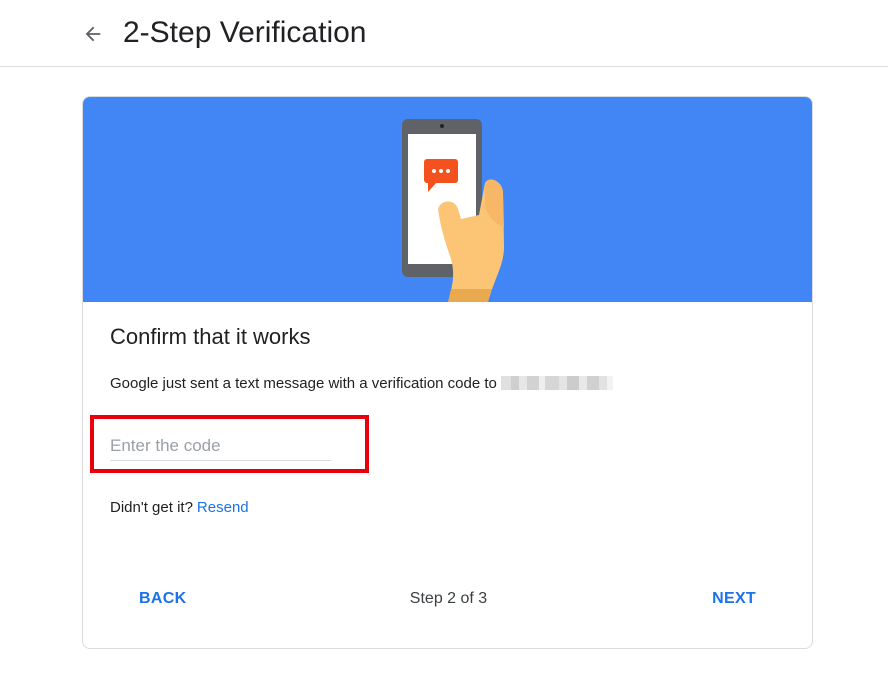 This screenshot has width=888, height=700. What do you see at coordinates (444, 33) in the screenshot?
I see `page-header: 2-Step Verification` at bounding box center [444, 33].